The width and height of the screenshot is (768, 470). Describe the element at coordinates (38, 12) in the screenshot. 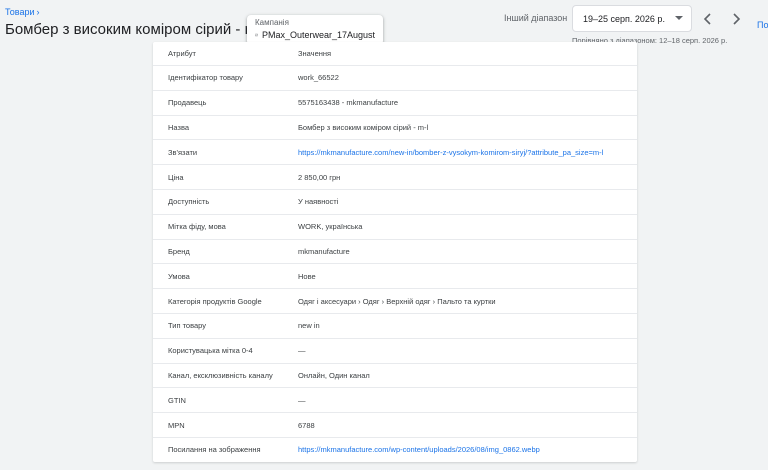

I see `chevron-right-small-icon: ›` at that location.